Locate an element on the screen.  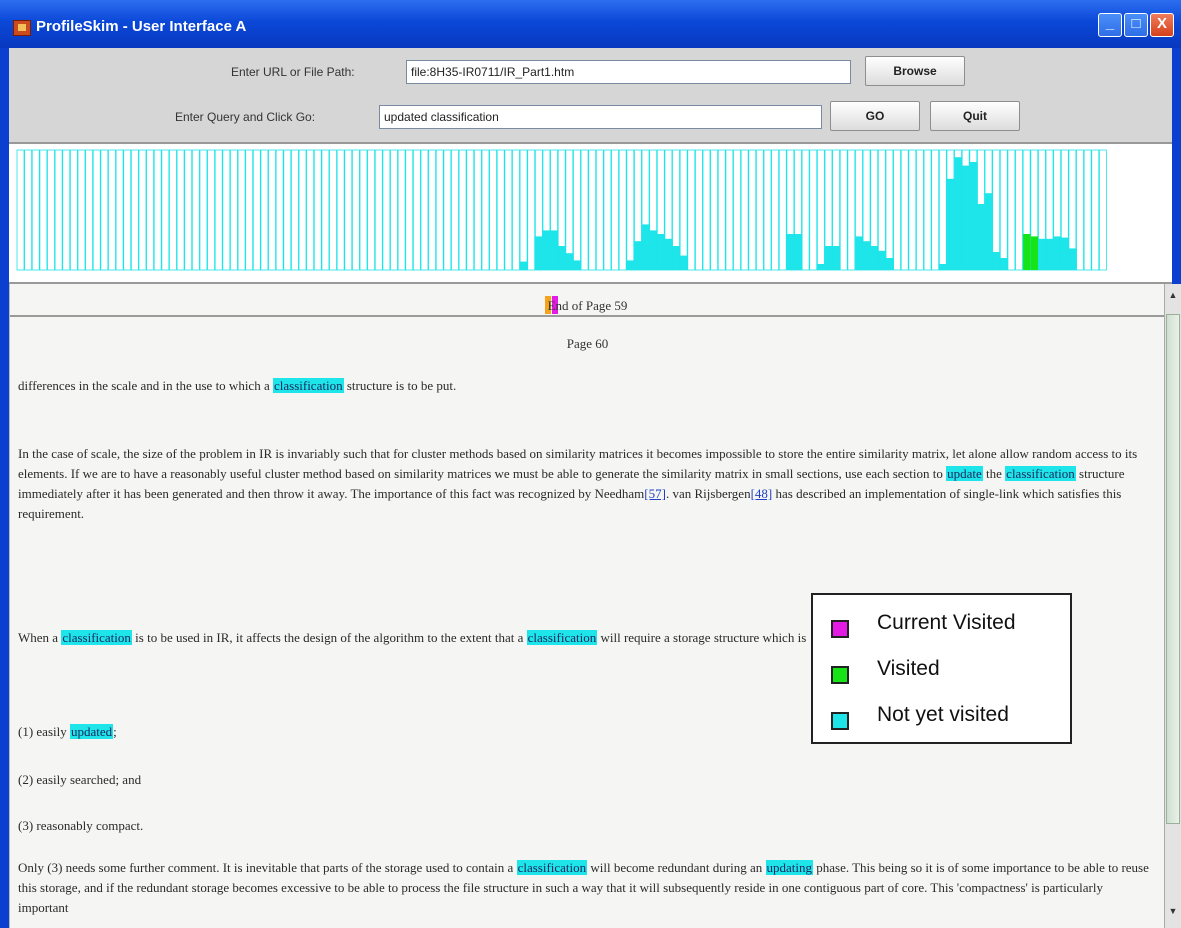
browse-button: Browse is located at coordinates (915, 71).